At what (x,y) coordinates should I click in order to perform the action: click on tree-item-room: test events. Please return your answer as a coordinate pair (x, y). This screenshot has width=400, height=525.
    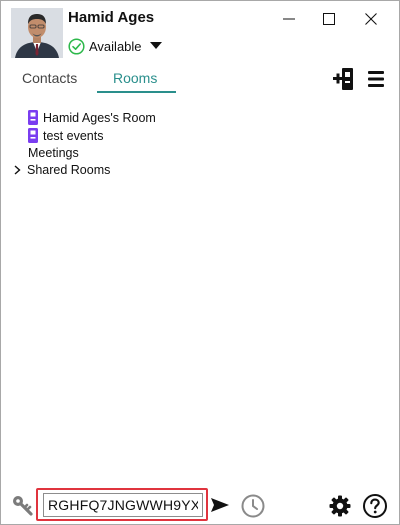
    Looking at the image, I should click on (65, 135).